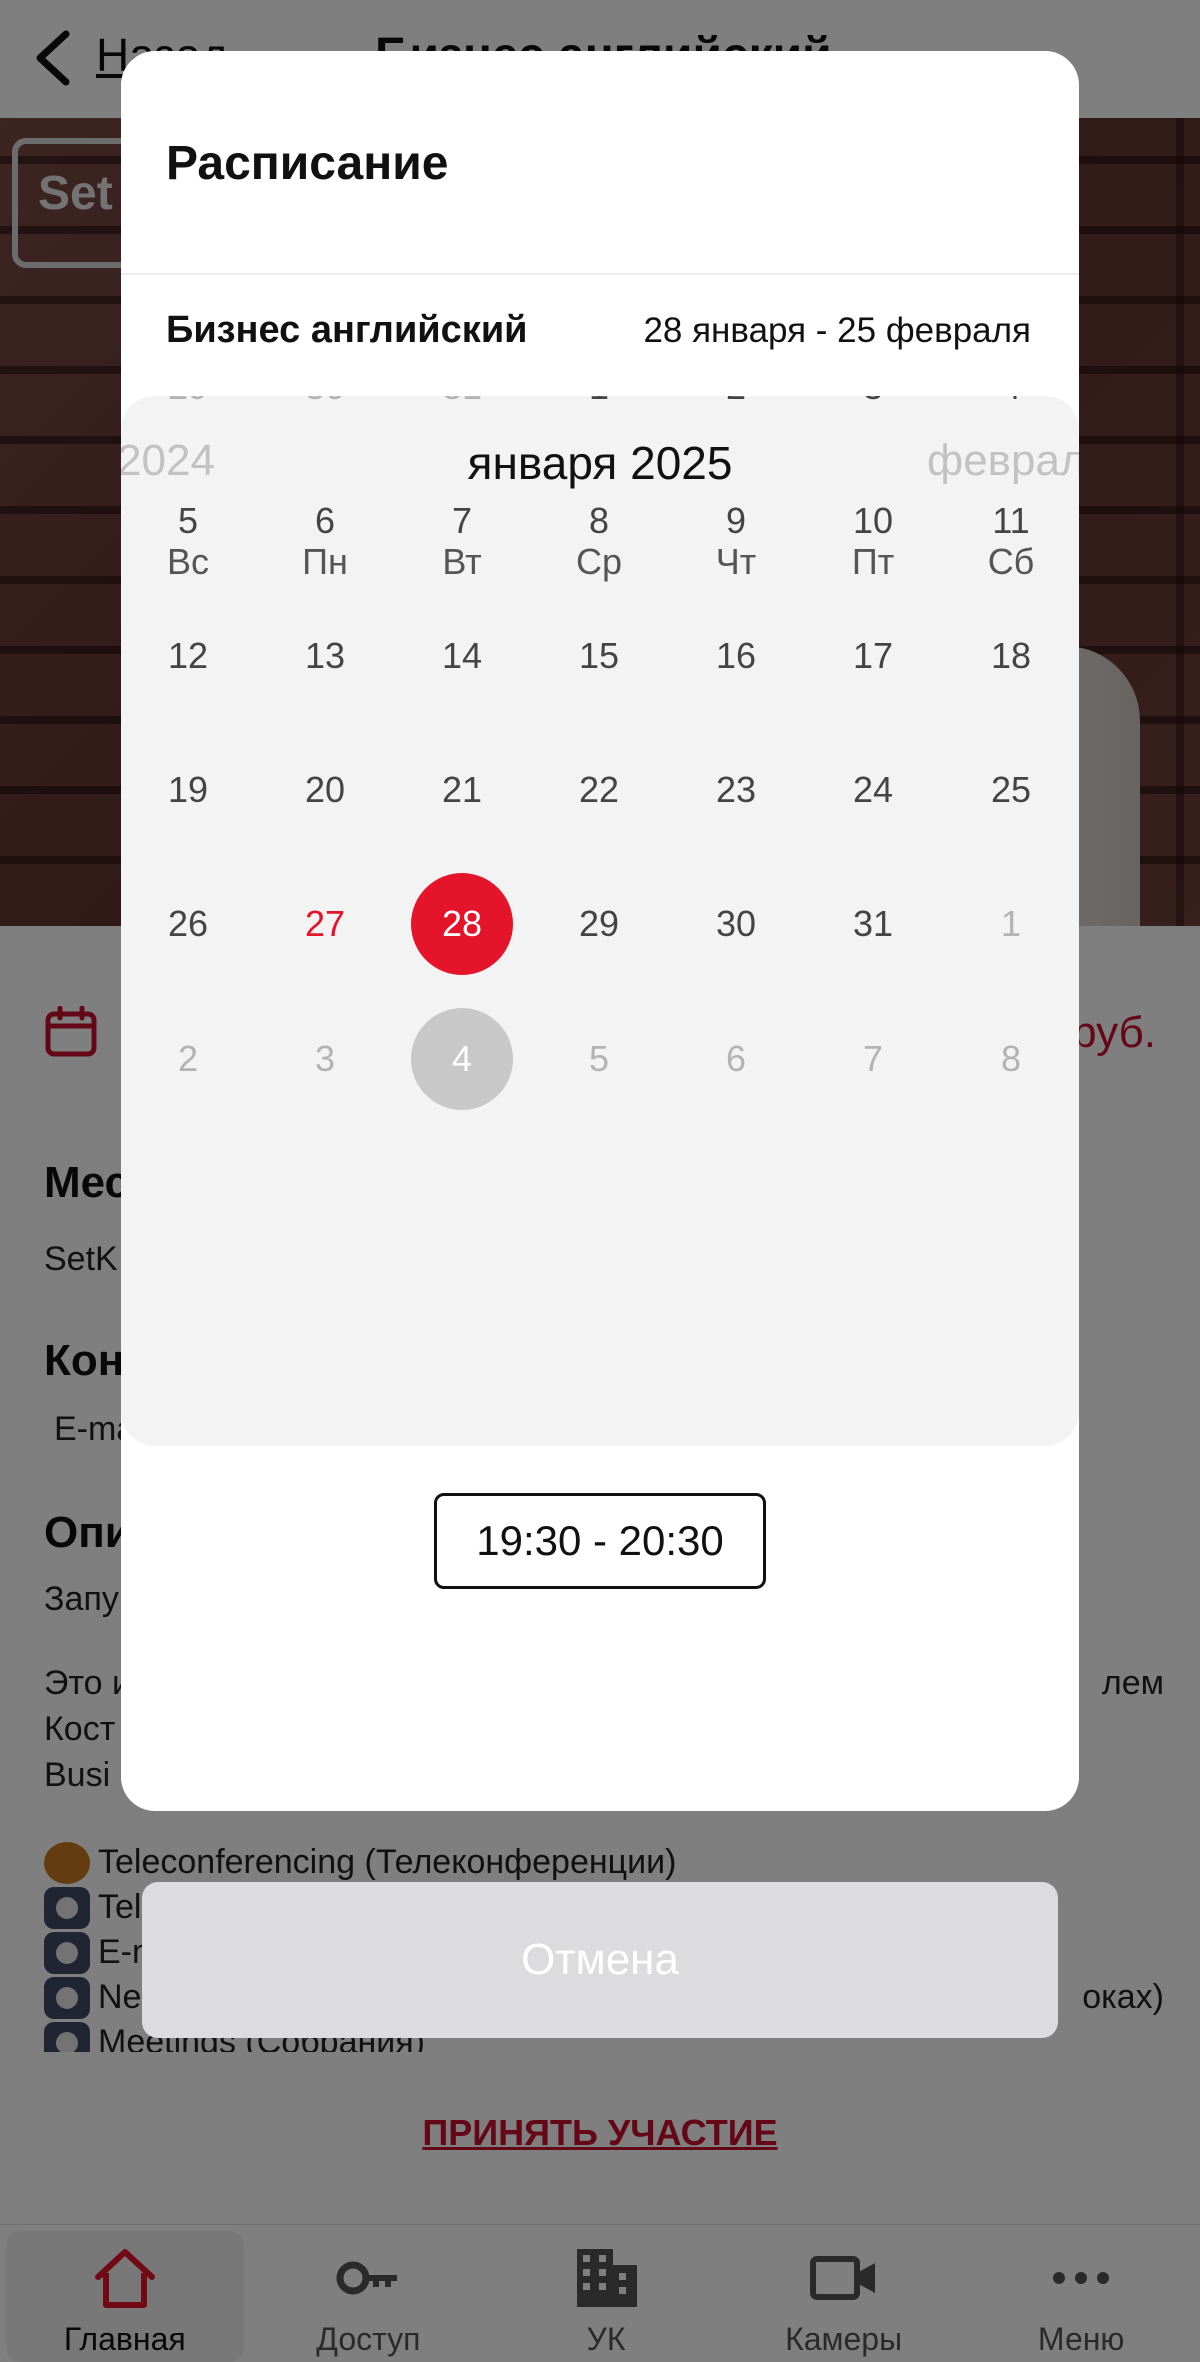 Image resolution: width=1200 pixels, height=2362 pixels. Describe the element at coordinates (1011, 790) in the screenshot. I see `calendar-day: 25` at that location.